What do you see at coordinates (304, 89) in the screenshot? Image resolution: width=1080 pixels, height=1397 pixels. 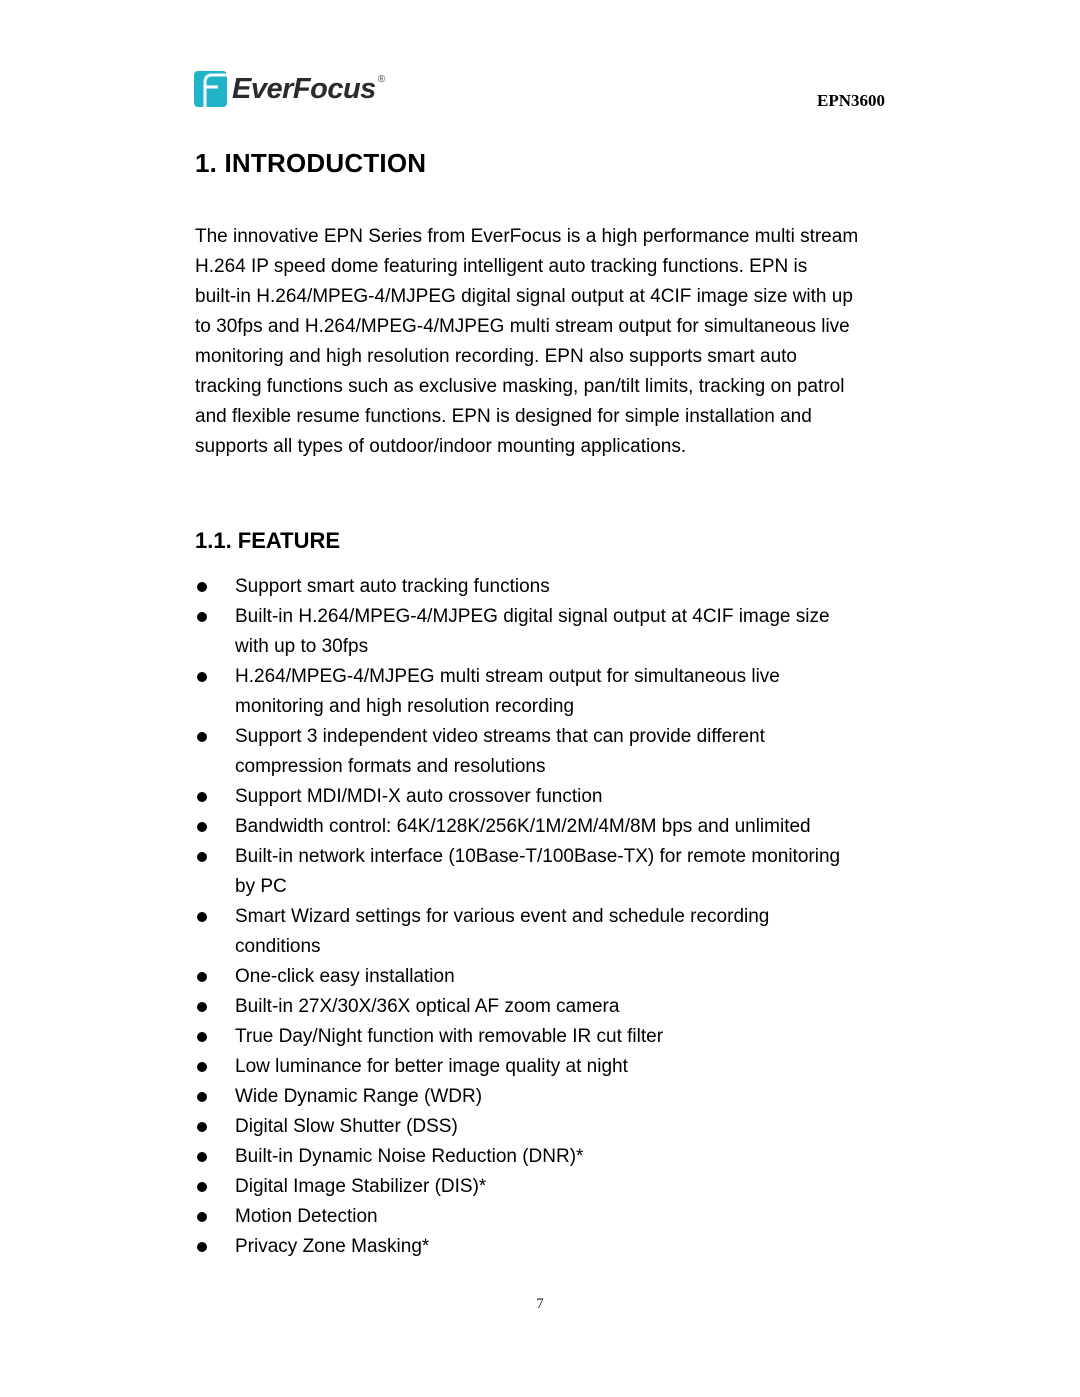 I see `brand-name: EverFocus` at bounding box center [304, 89].